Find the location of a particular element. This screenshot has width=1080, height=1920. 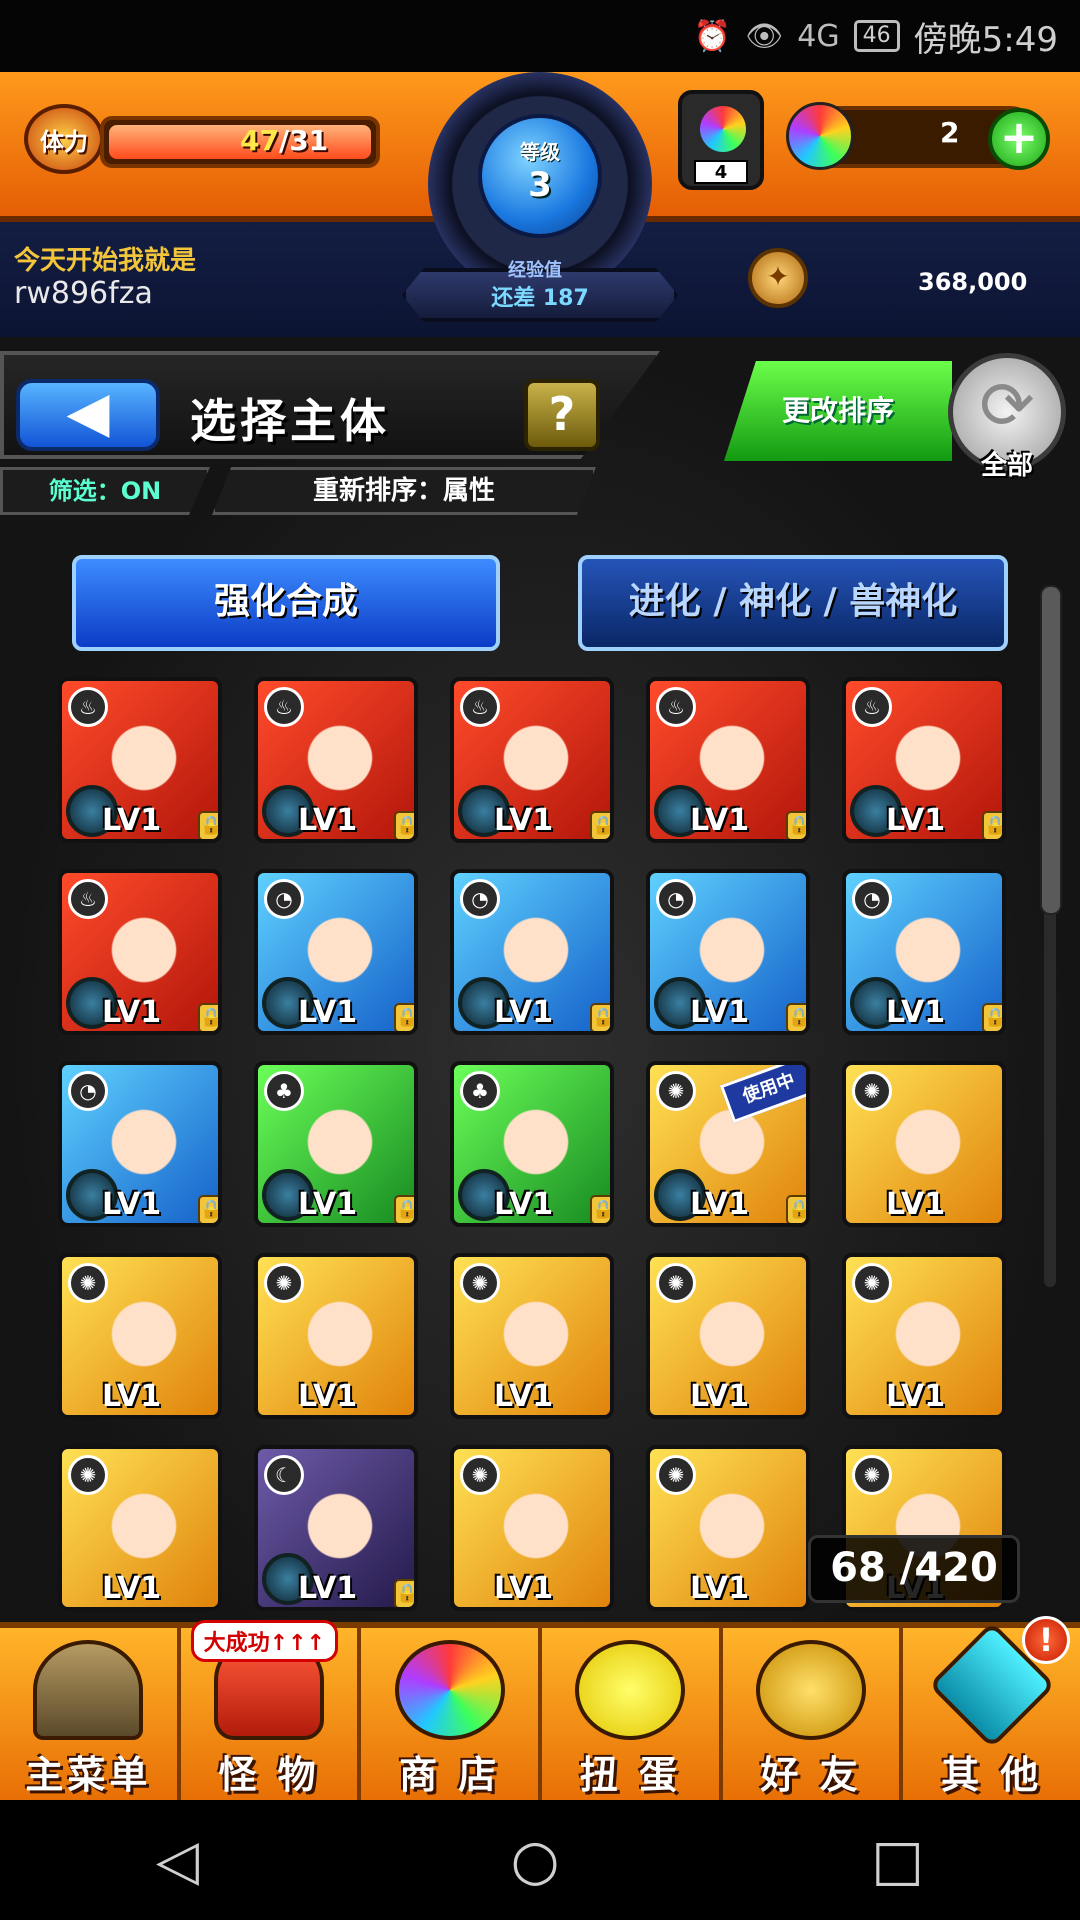

water-attribute-icon: ◔ is located at coordinates (284, 899).